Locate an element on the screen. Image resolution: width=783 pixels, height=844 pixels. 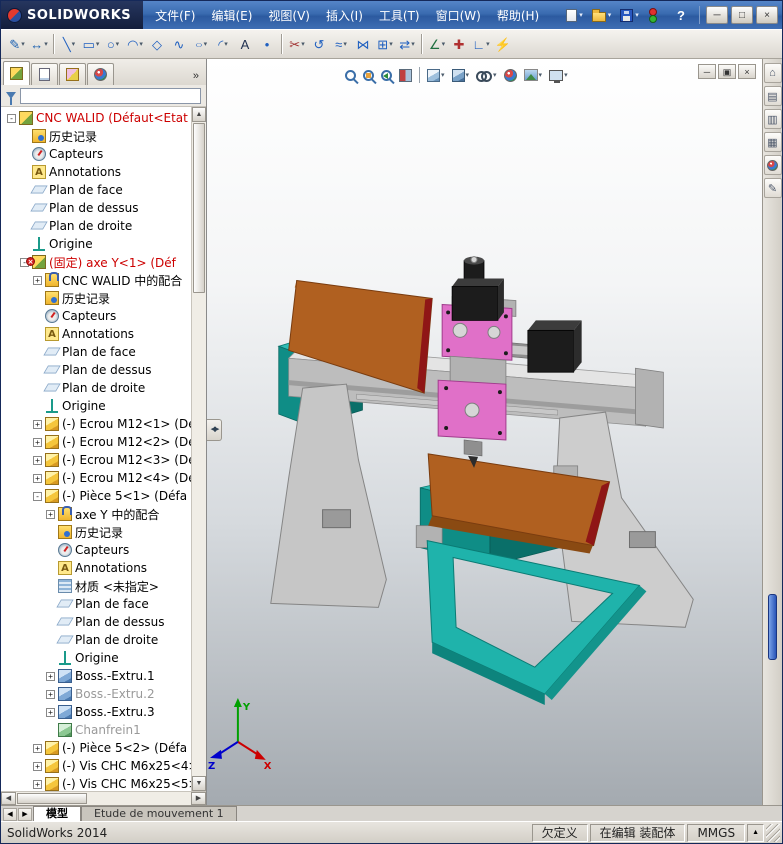
performance-indicator is located at coordinates (652, 15).